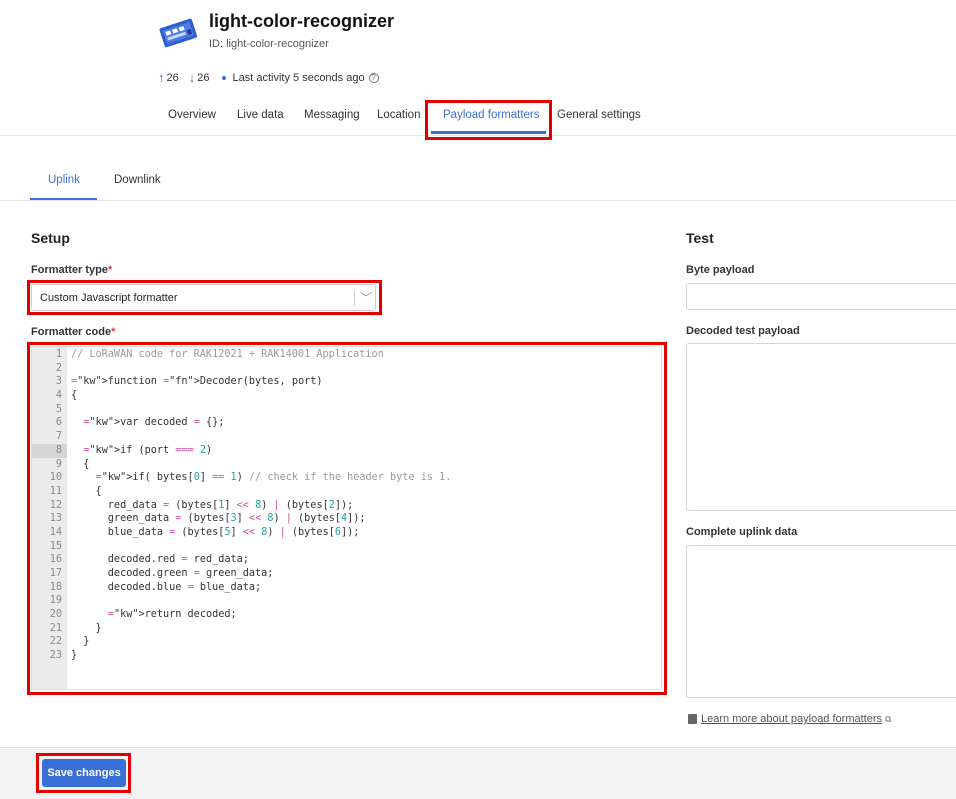 Image resolution: width=956 pixels, height=799 pixels. I want to click on select-separator, so click(354, 298).